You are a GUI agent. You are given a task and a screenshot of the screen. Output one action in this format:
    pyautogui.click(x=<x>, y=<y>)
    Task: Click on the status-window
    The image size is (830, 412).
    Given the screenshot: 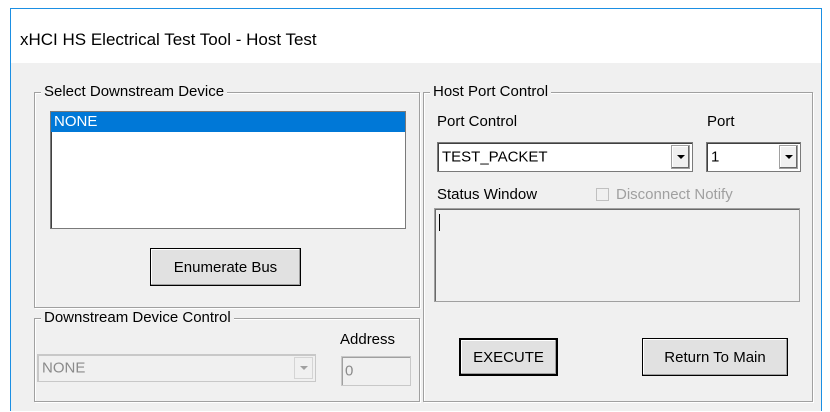 What is the action you would take?
    pyautogui.click(x=617, y=255)
    